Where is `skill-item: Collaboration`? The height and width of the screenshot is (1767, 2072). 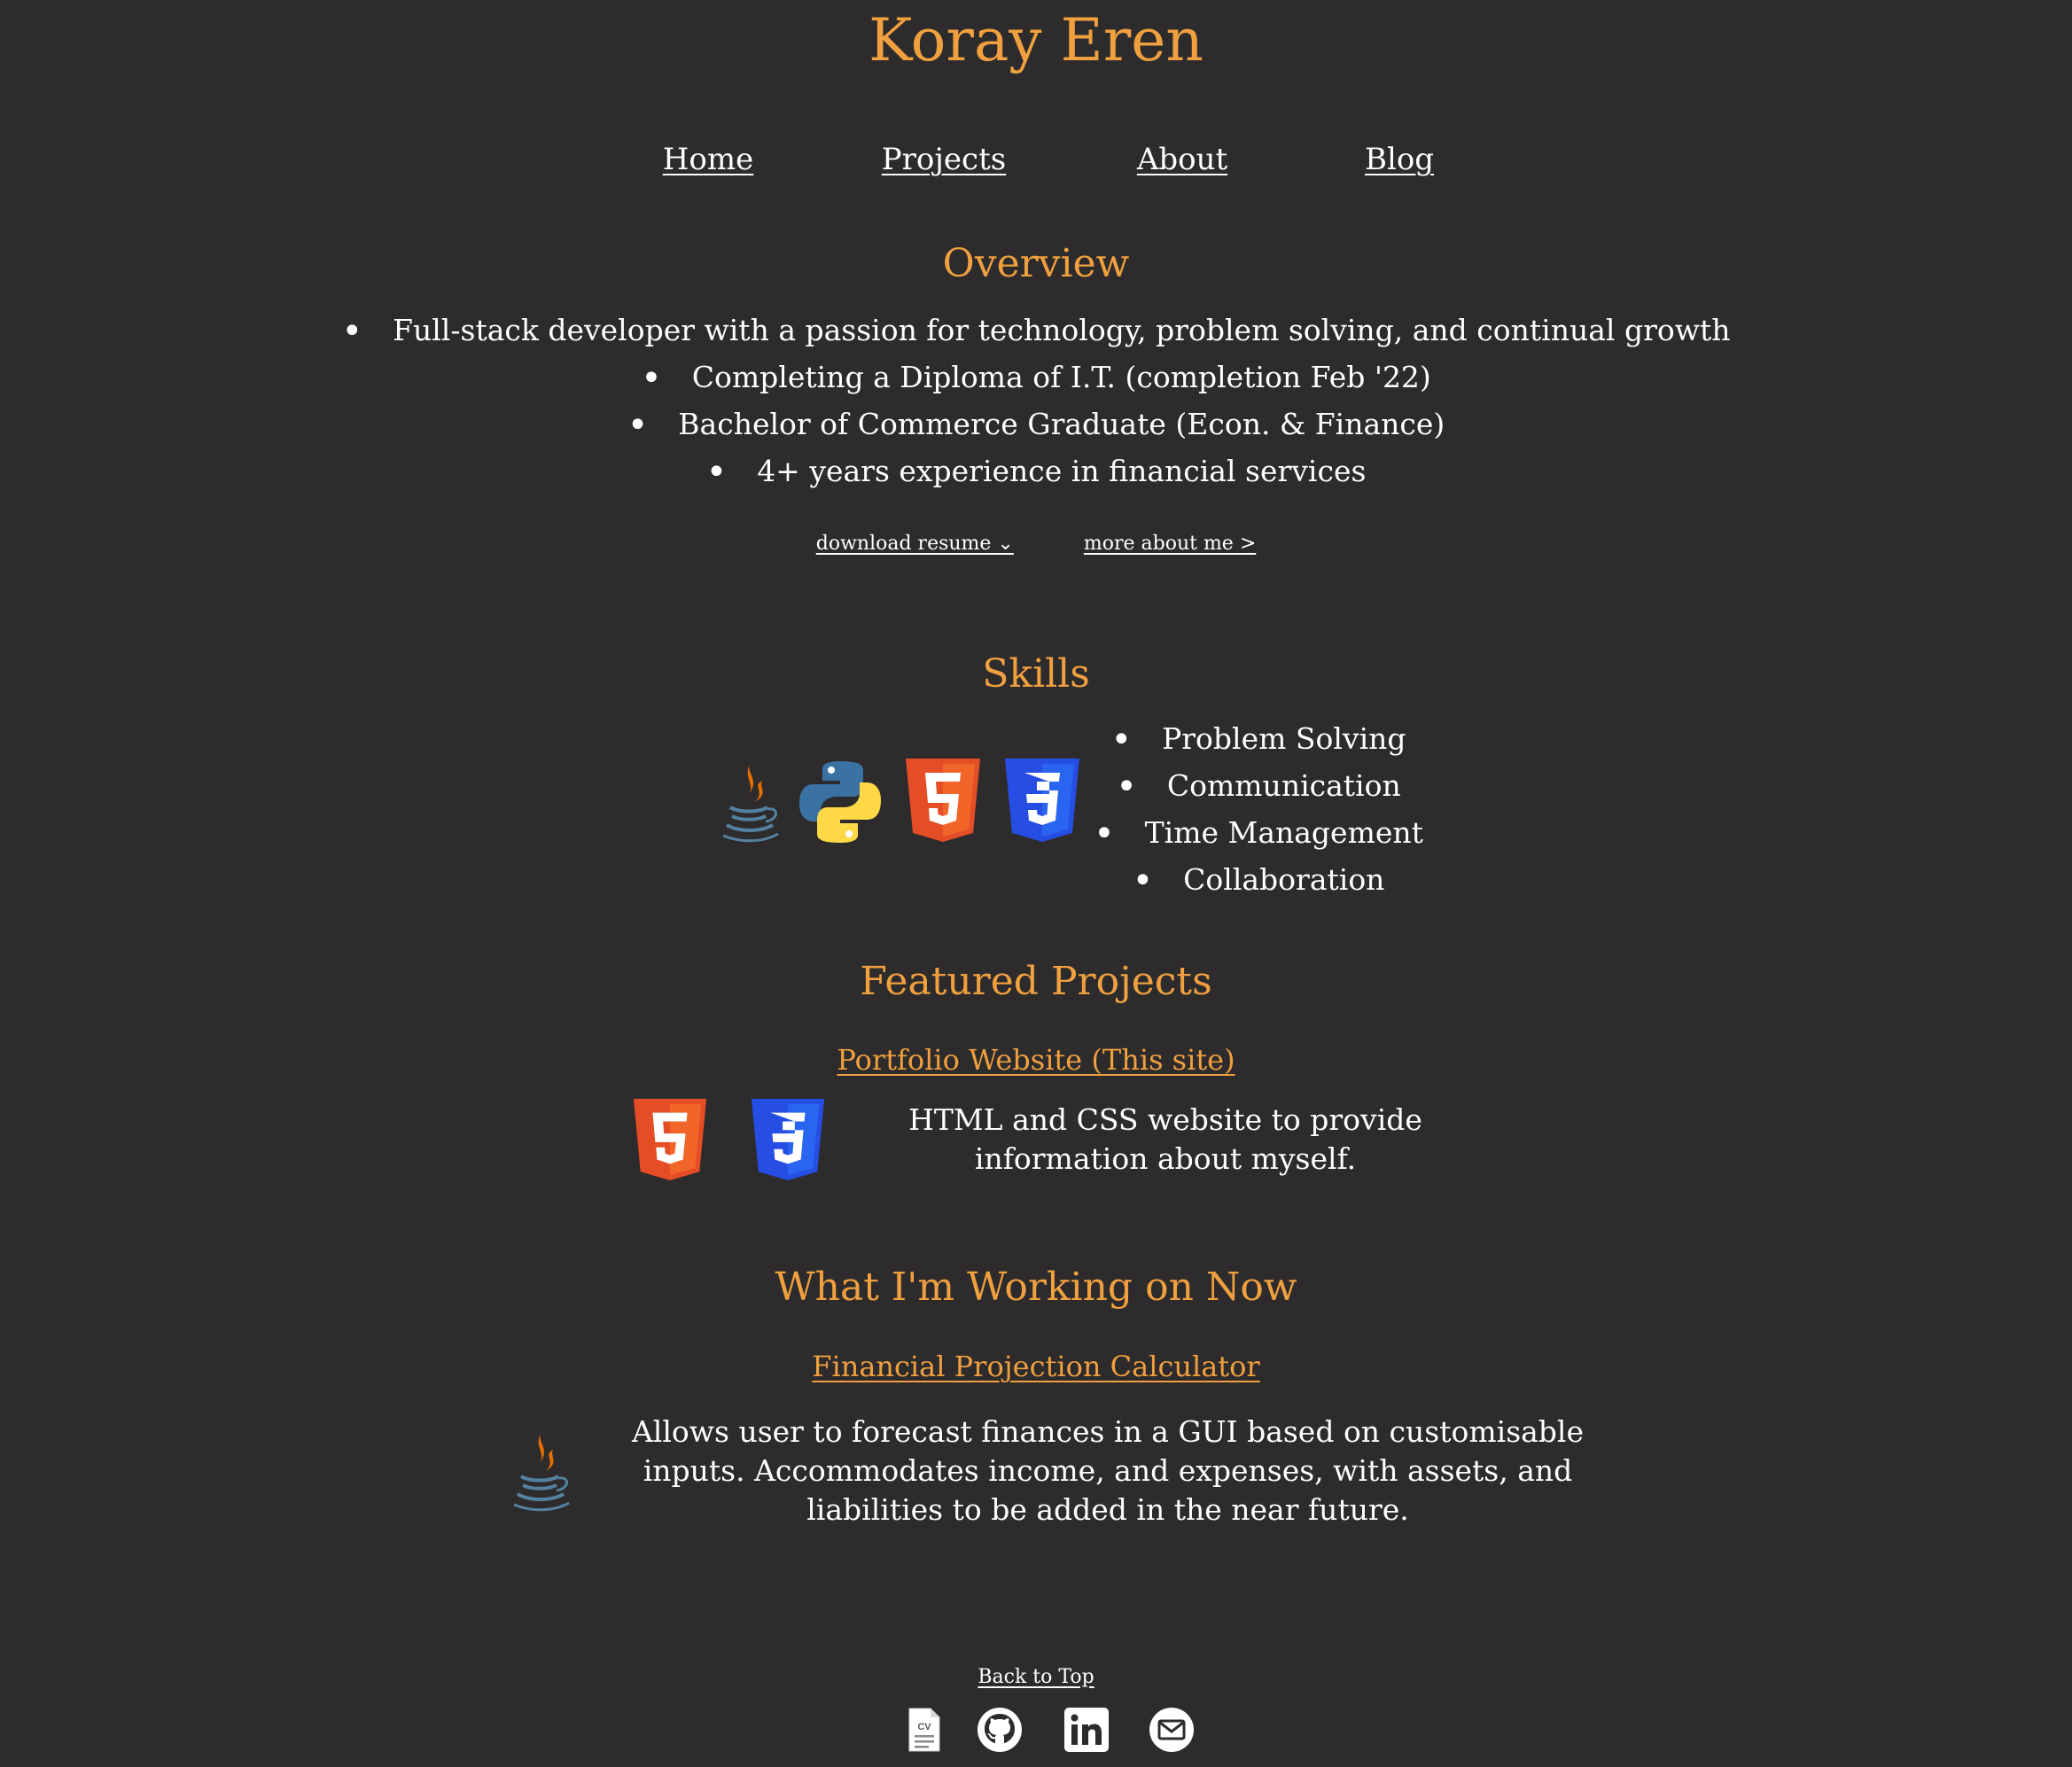 skill-item: Collaboration is located at coordinates (1258, 880).